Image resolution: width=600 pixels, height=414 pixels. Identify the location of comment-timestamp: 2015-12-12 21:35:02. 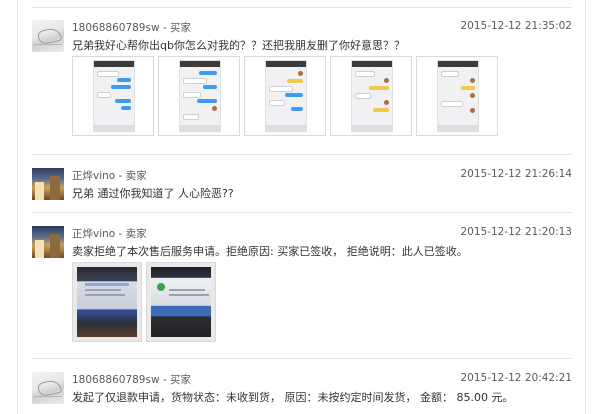
(516, 26).